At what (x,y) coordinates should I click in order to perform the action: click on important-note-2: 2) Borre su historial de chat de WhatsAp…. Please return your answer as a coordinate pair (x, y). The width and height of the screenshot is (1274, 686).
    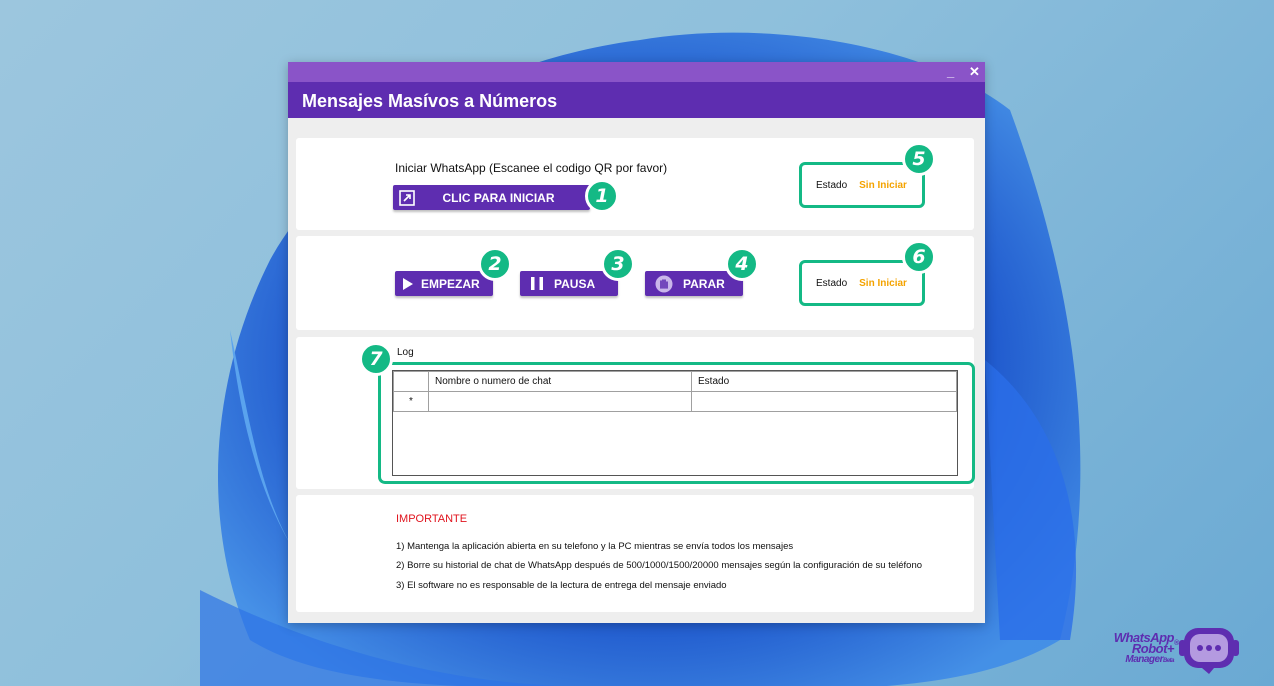
    Looking at the image, I should click on (659, 565).